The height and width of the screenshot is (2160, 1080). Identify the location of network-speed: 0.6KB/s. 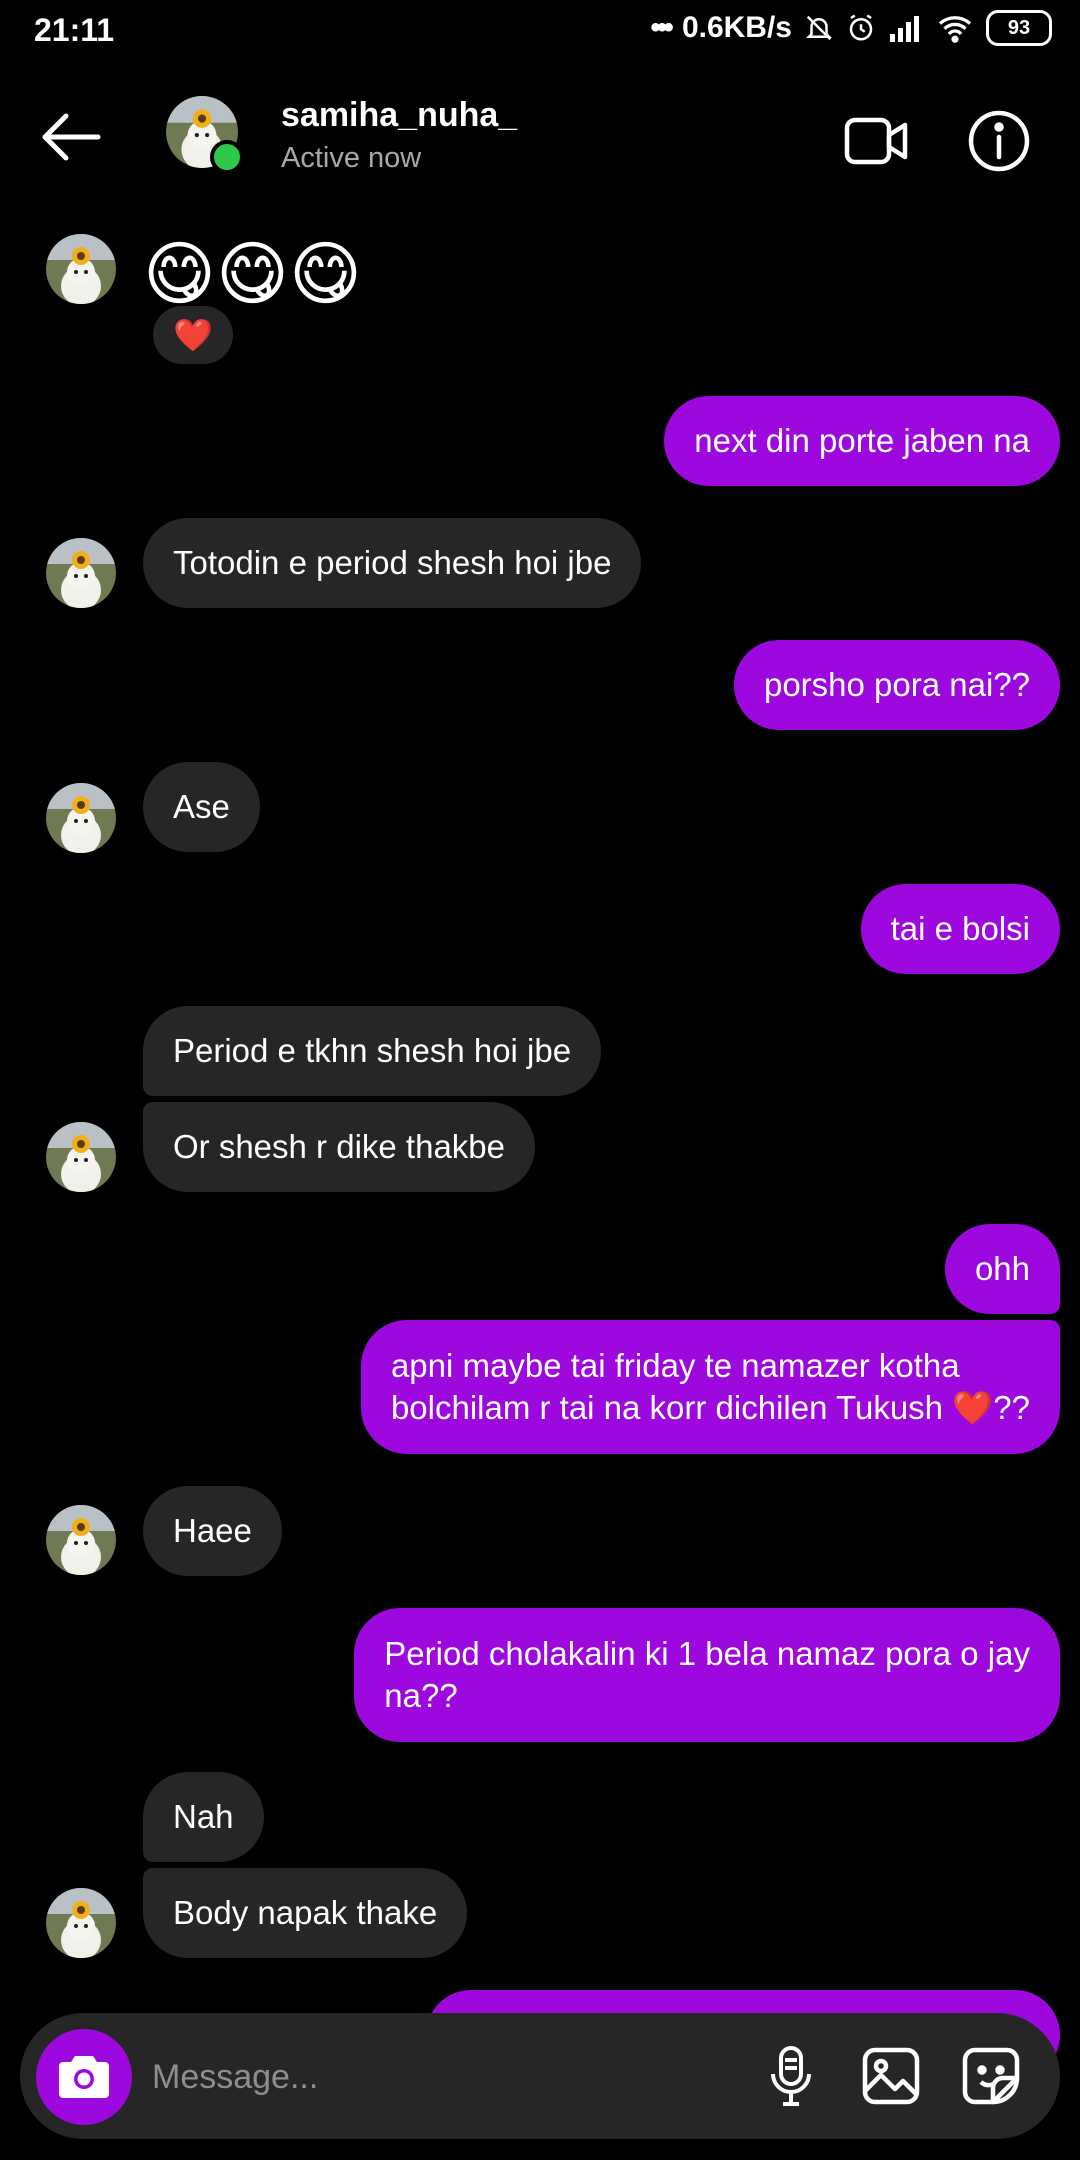
(736, 27).